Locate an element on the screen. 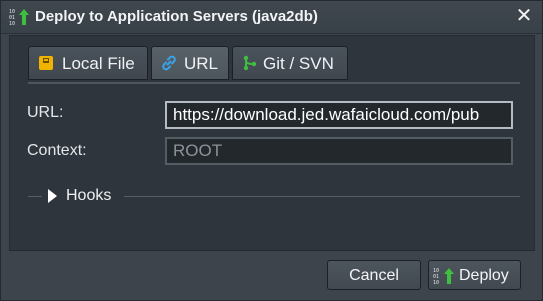 The height and width of the screenshot is (301, 543). url-input: https://download.jed.wafaicloud.com/pub is located at coordinates (339, 115).